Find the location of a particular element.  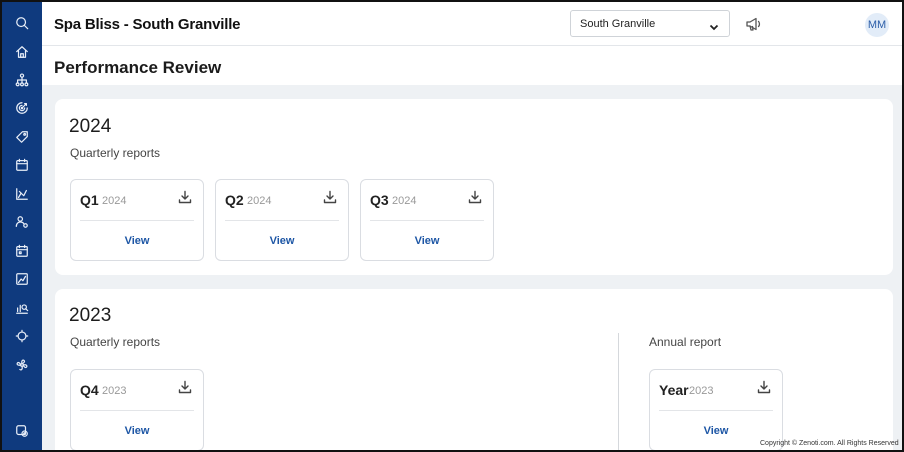

sidebar is located at coordinates (22, 226).